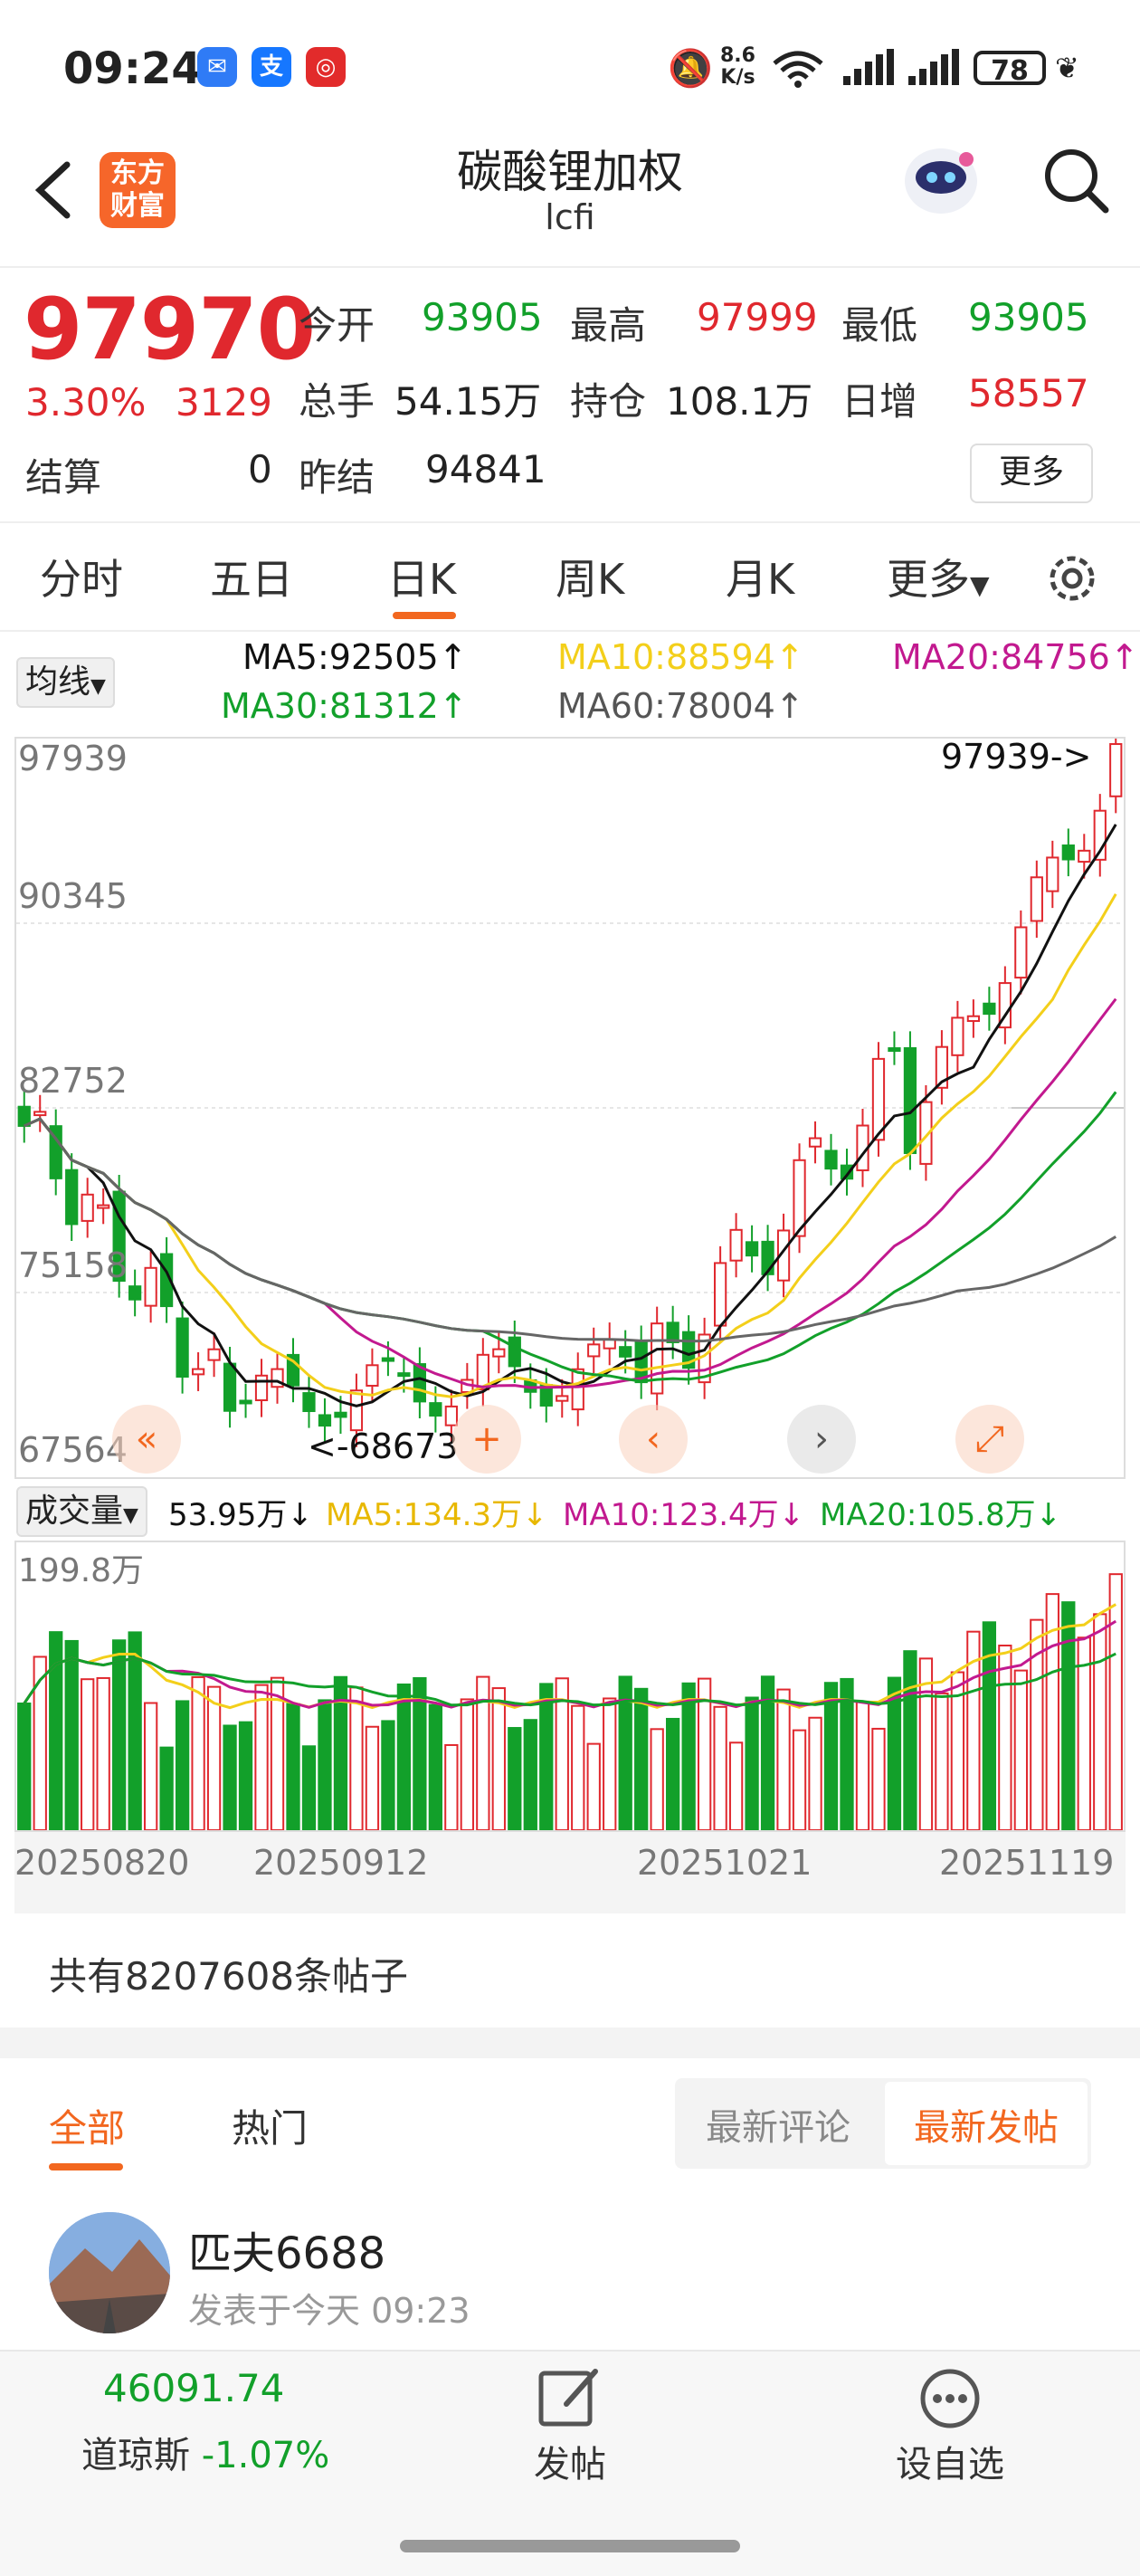  I want to click on post-button, so click(570, 2399).